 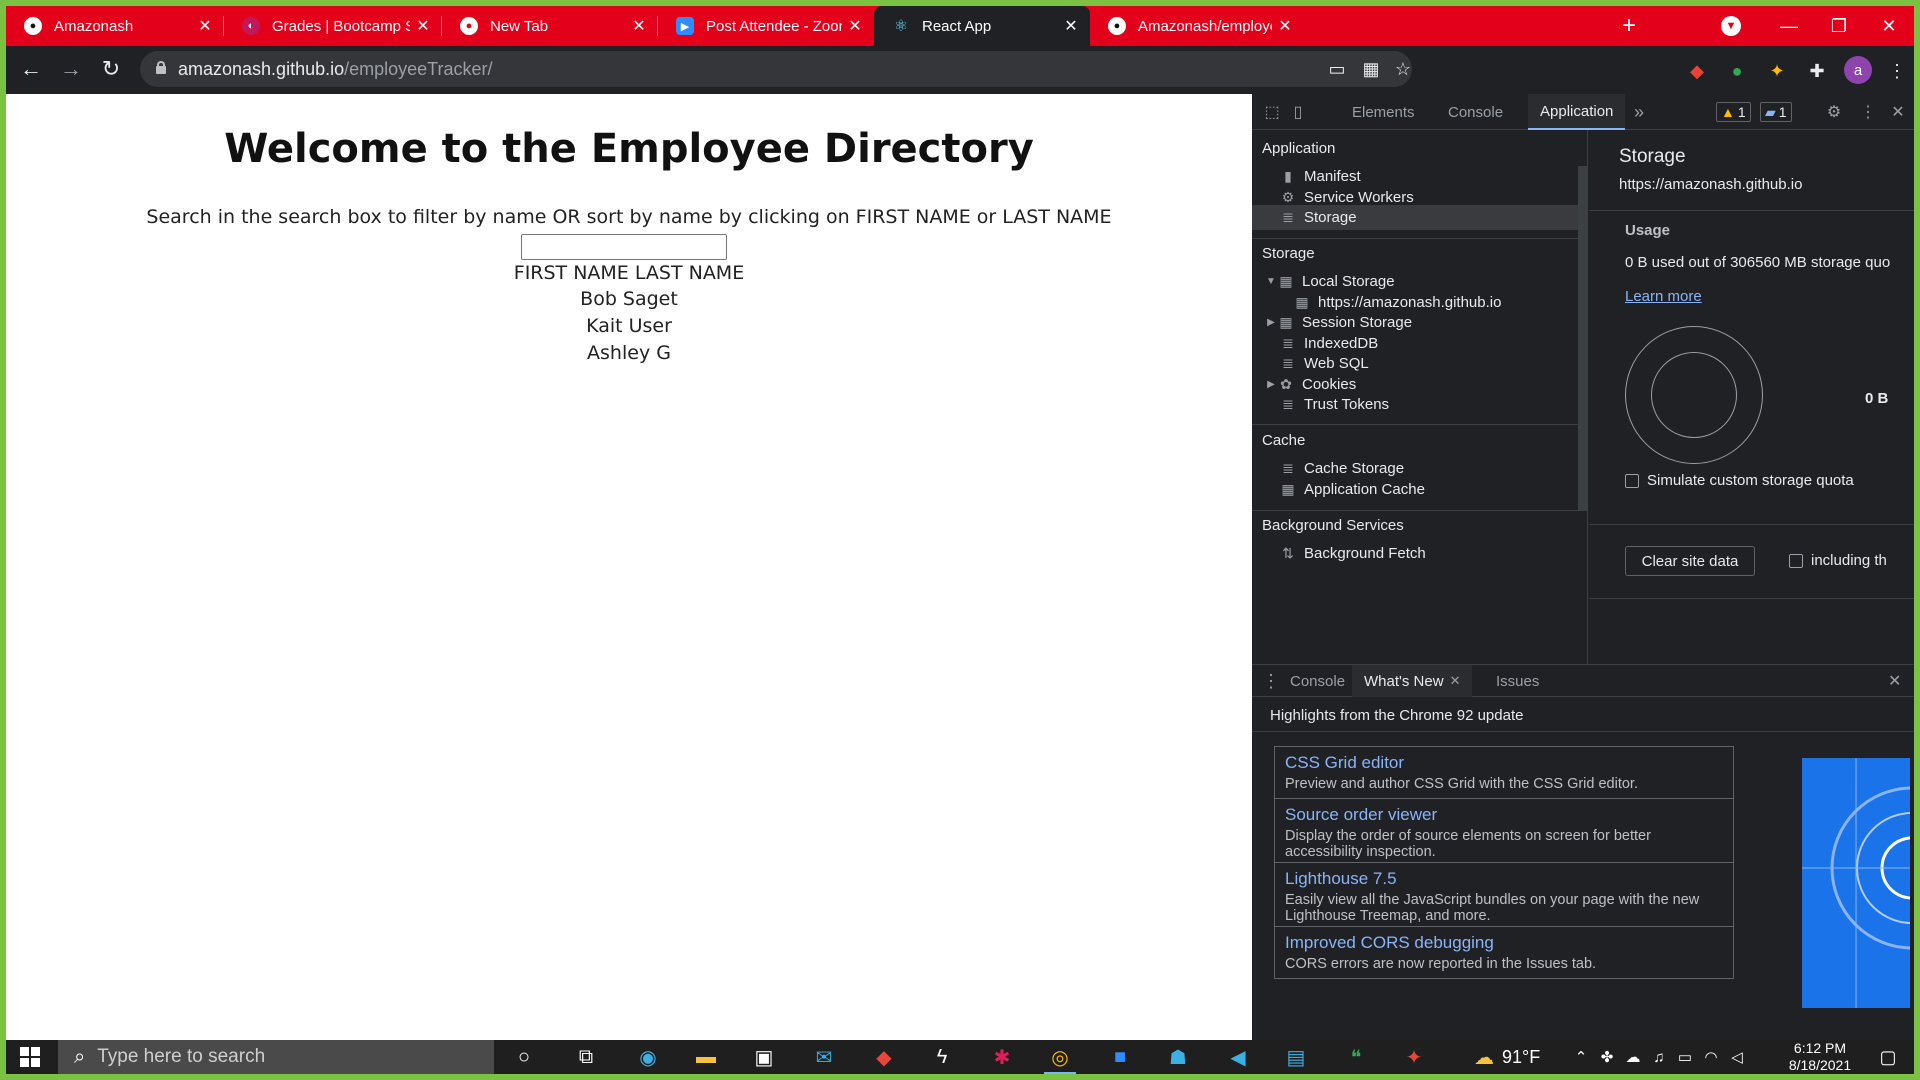 What do you see at coordinates (111, 69) in the screenshot?
I see `reload-icon: ↻` at bounding box center [111, 69].